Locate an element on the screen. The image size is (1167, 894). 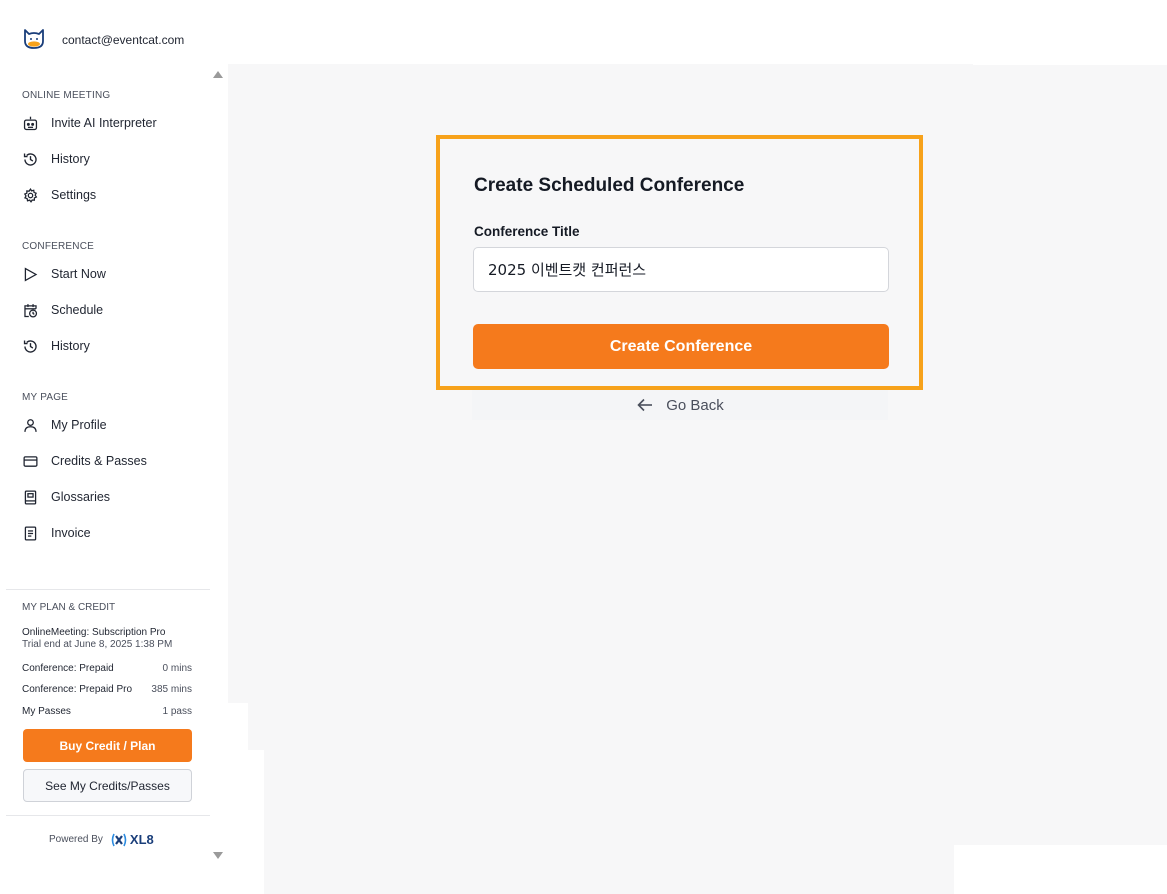
go-back-button: Go Back is located at coordinates (680, 405).